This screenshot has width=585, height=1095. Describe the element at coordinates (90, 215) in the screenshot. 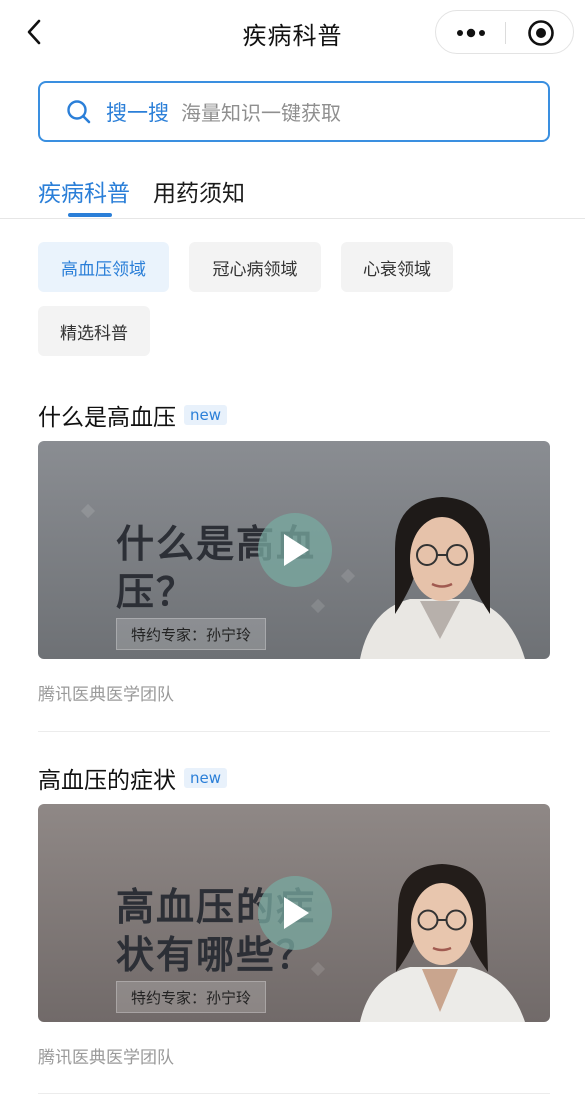

I see `tab-active-indicator` at that location.